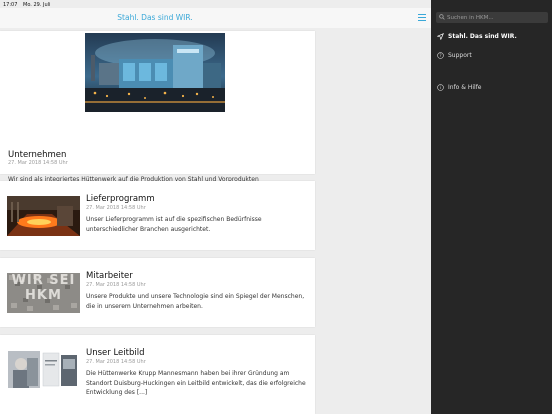  I want to click on sidebar-item-support: ? Support, so click(454, 55).